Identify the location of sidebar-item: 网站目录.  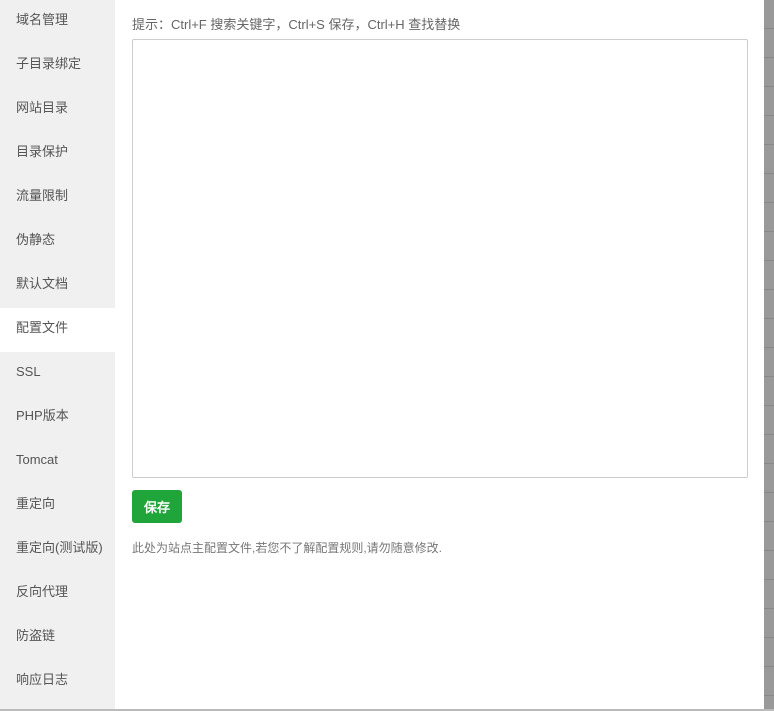
(57, 110).